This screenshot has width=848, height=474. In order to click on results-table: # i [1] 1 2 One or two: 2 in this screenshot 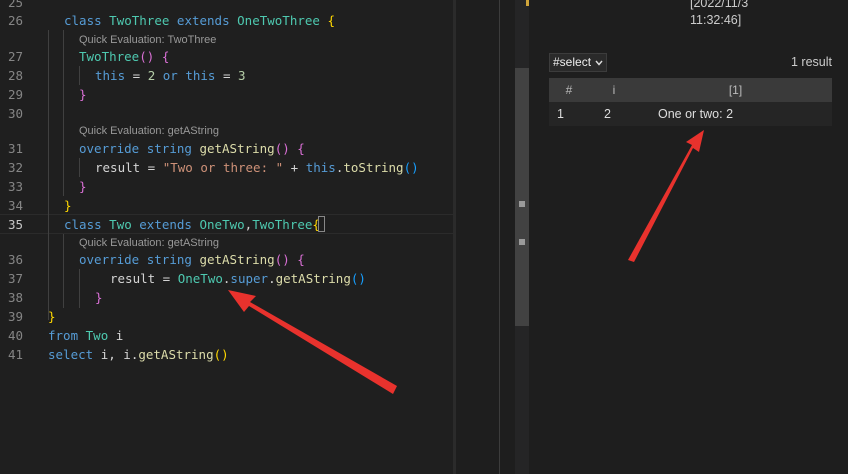, I will do `click(690, 102)`.